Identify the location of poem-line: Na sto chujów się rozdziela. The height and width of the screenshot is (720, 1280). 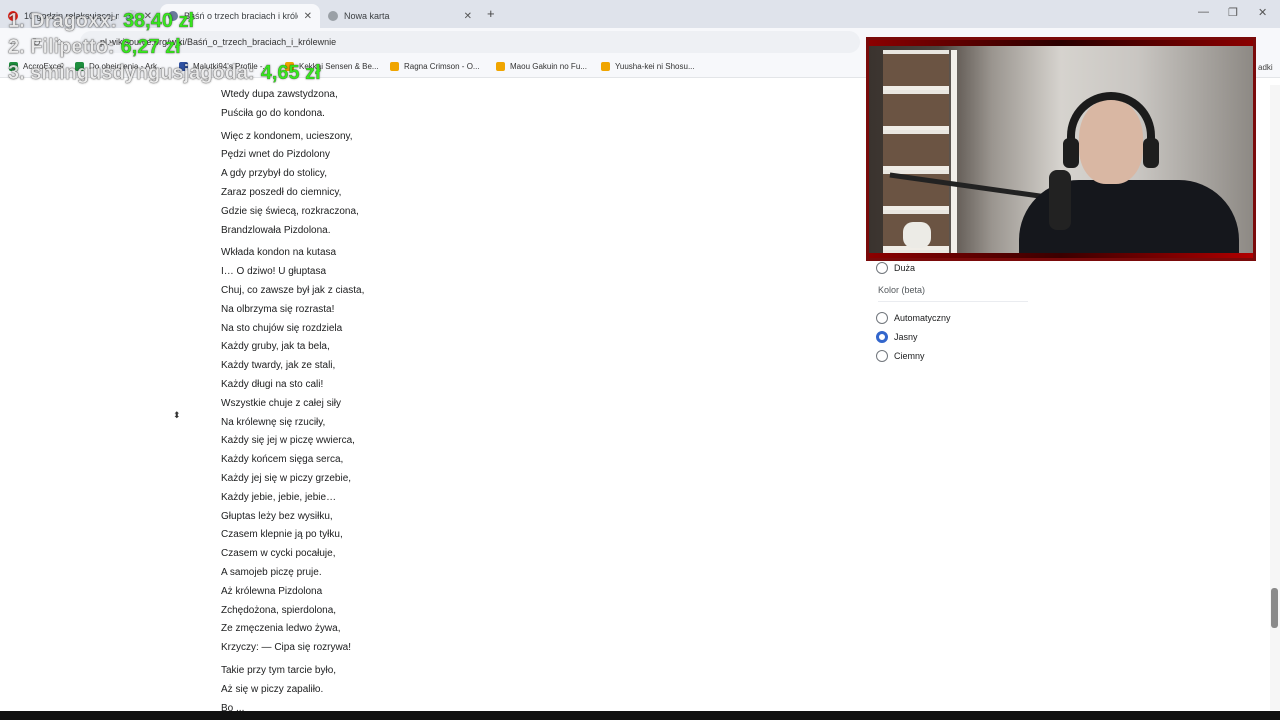
(282, 328).